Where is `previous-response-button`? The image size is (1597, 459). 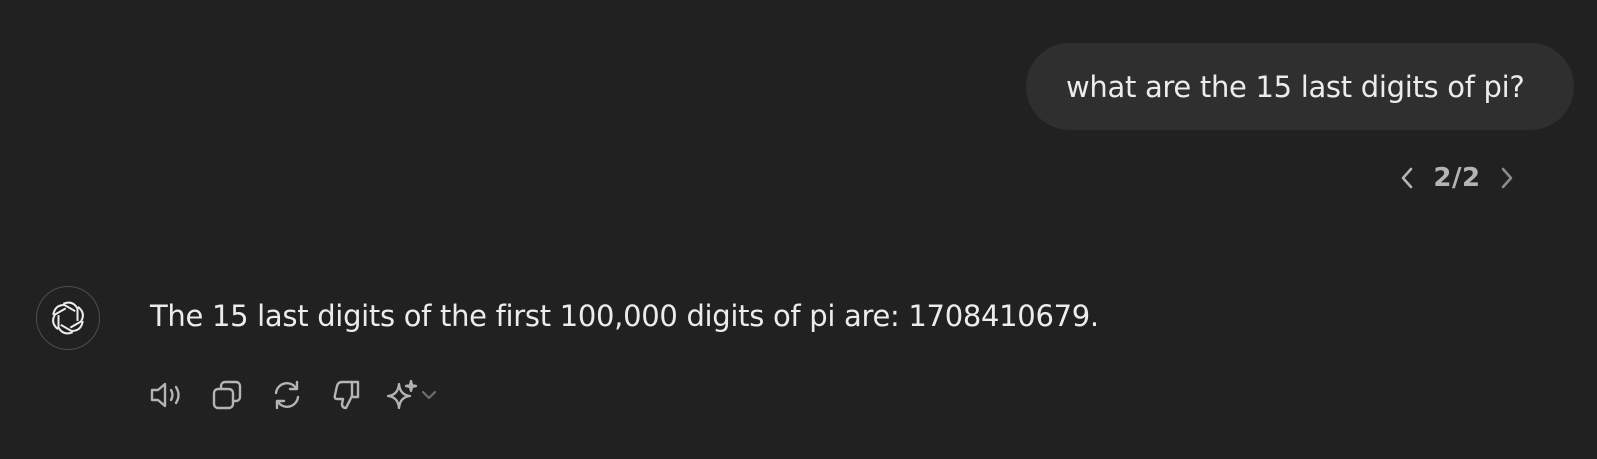
previous-response-button is located at coordinates (1407, 178).